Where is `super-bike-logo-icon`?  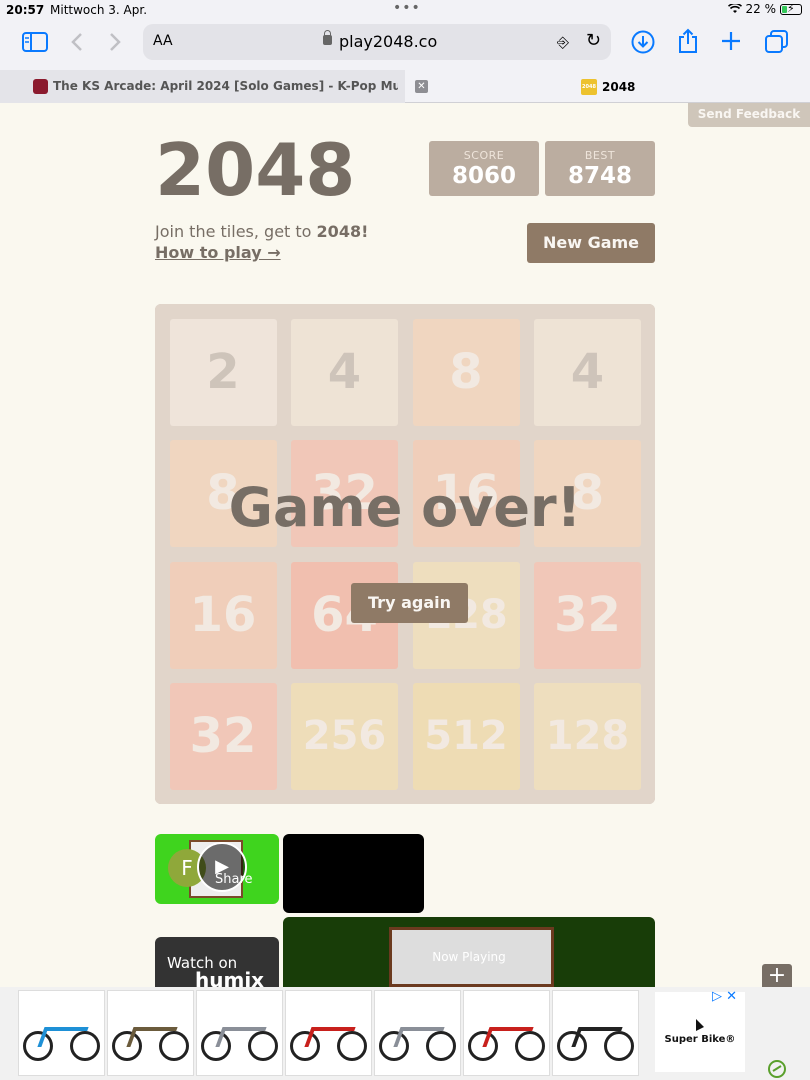
super-bike-logo-icon is located at coordinates (700, 1025).